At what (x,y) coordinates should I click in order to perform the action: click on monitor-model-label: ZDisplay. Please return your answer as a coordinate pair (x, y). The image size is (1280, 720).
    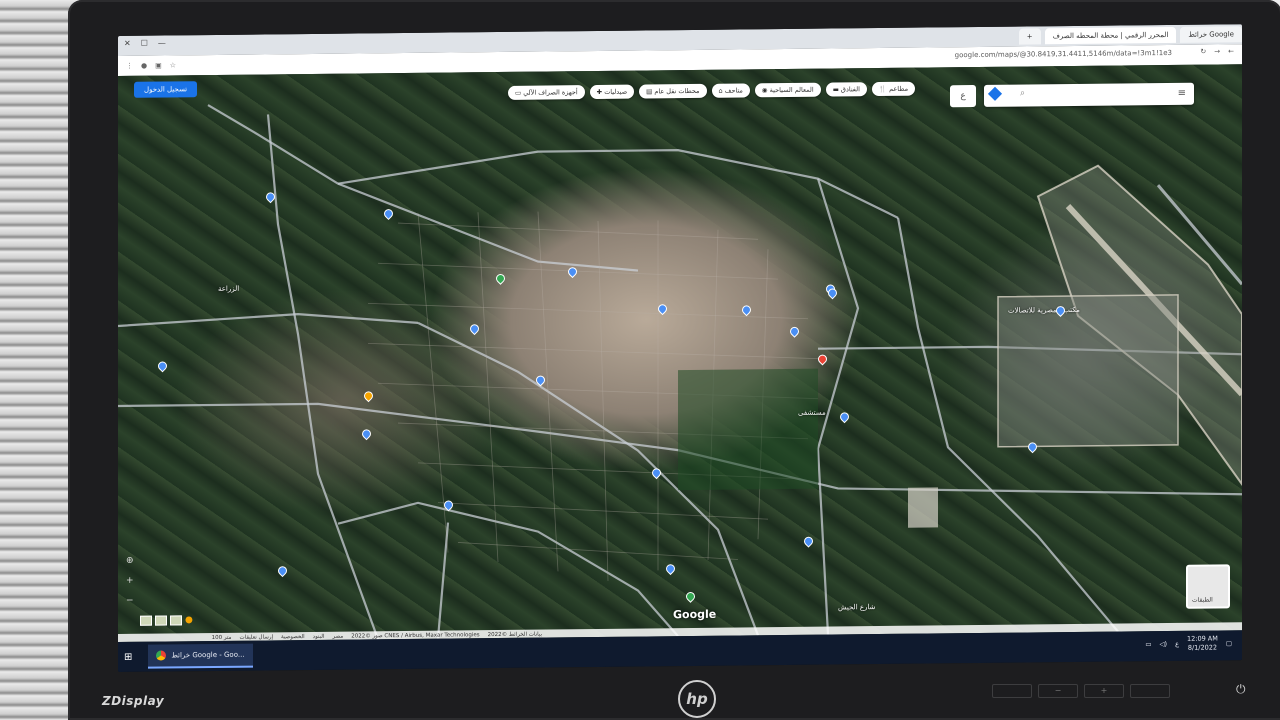
    Looking at the image, I should click on (133, 701).